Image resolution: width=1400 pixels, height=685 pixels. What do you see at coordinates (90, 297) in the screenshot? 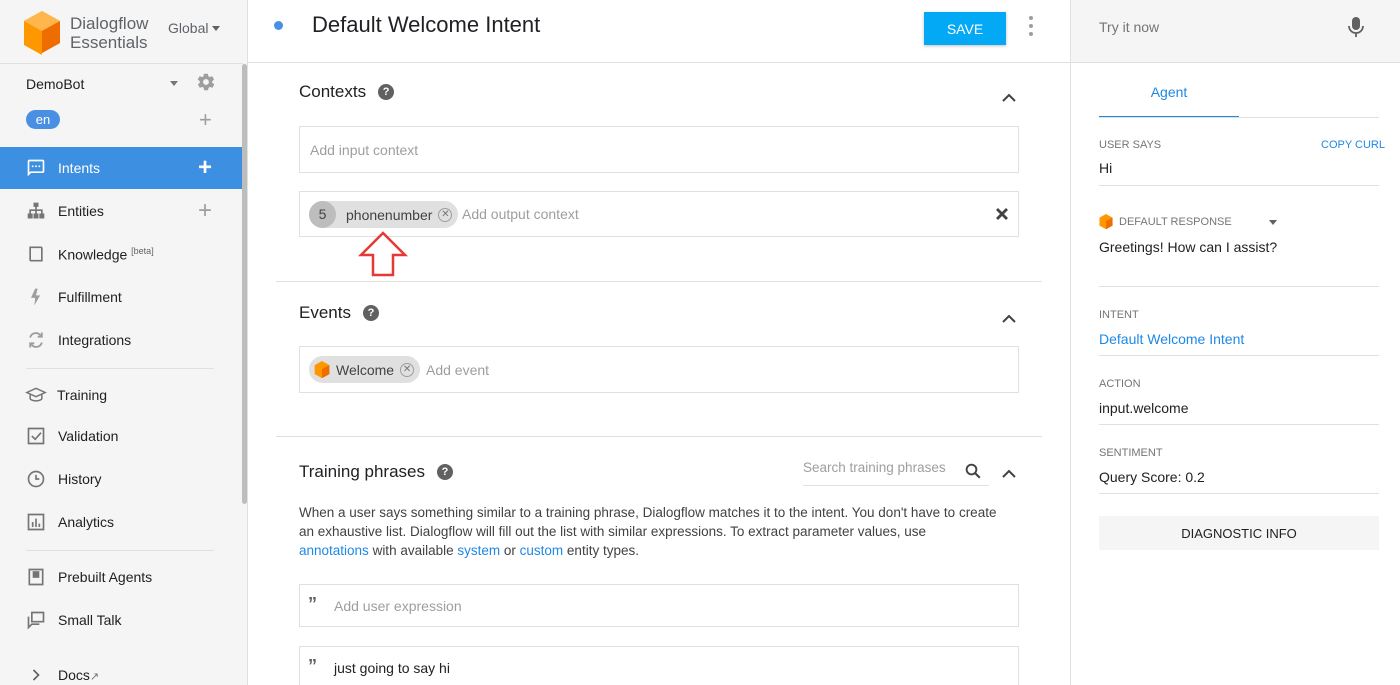
I see `sidebar-item-label: Fulfillment` at bounding box center [90, 297].